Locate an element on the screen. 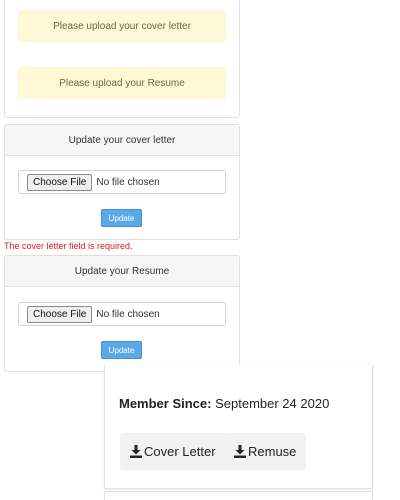 The image size is (400, 500). resume-card-header: Update your Resume is located at coordinates (122, 271).